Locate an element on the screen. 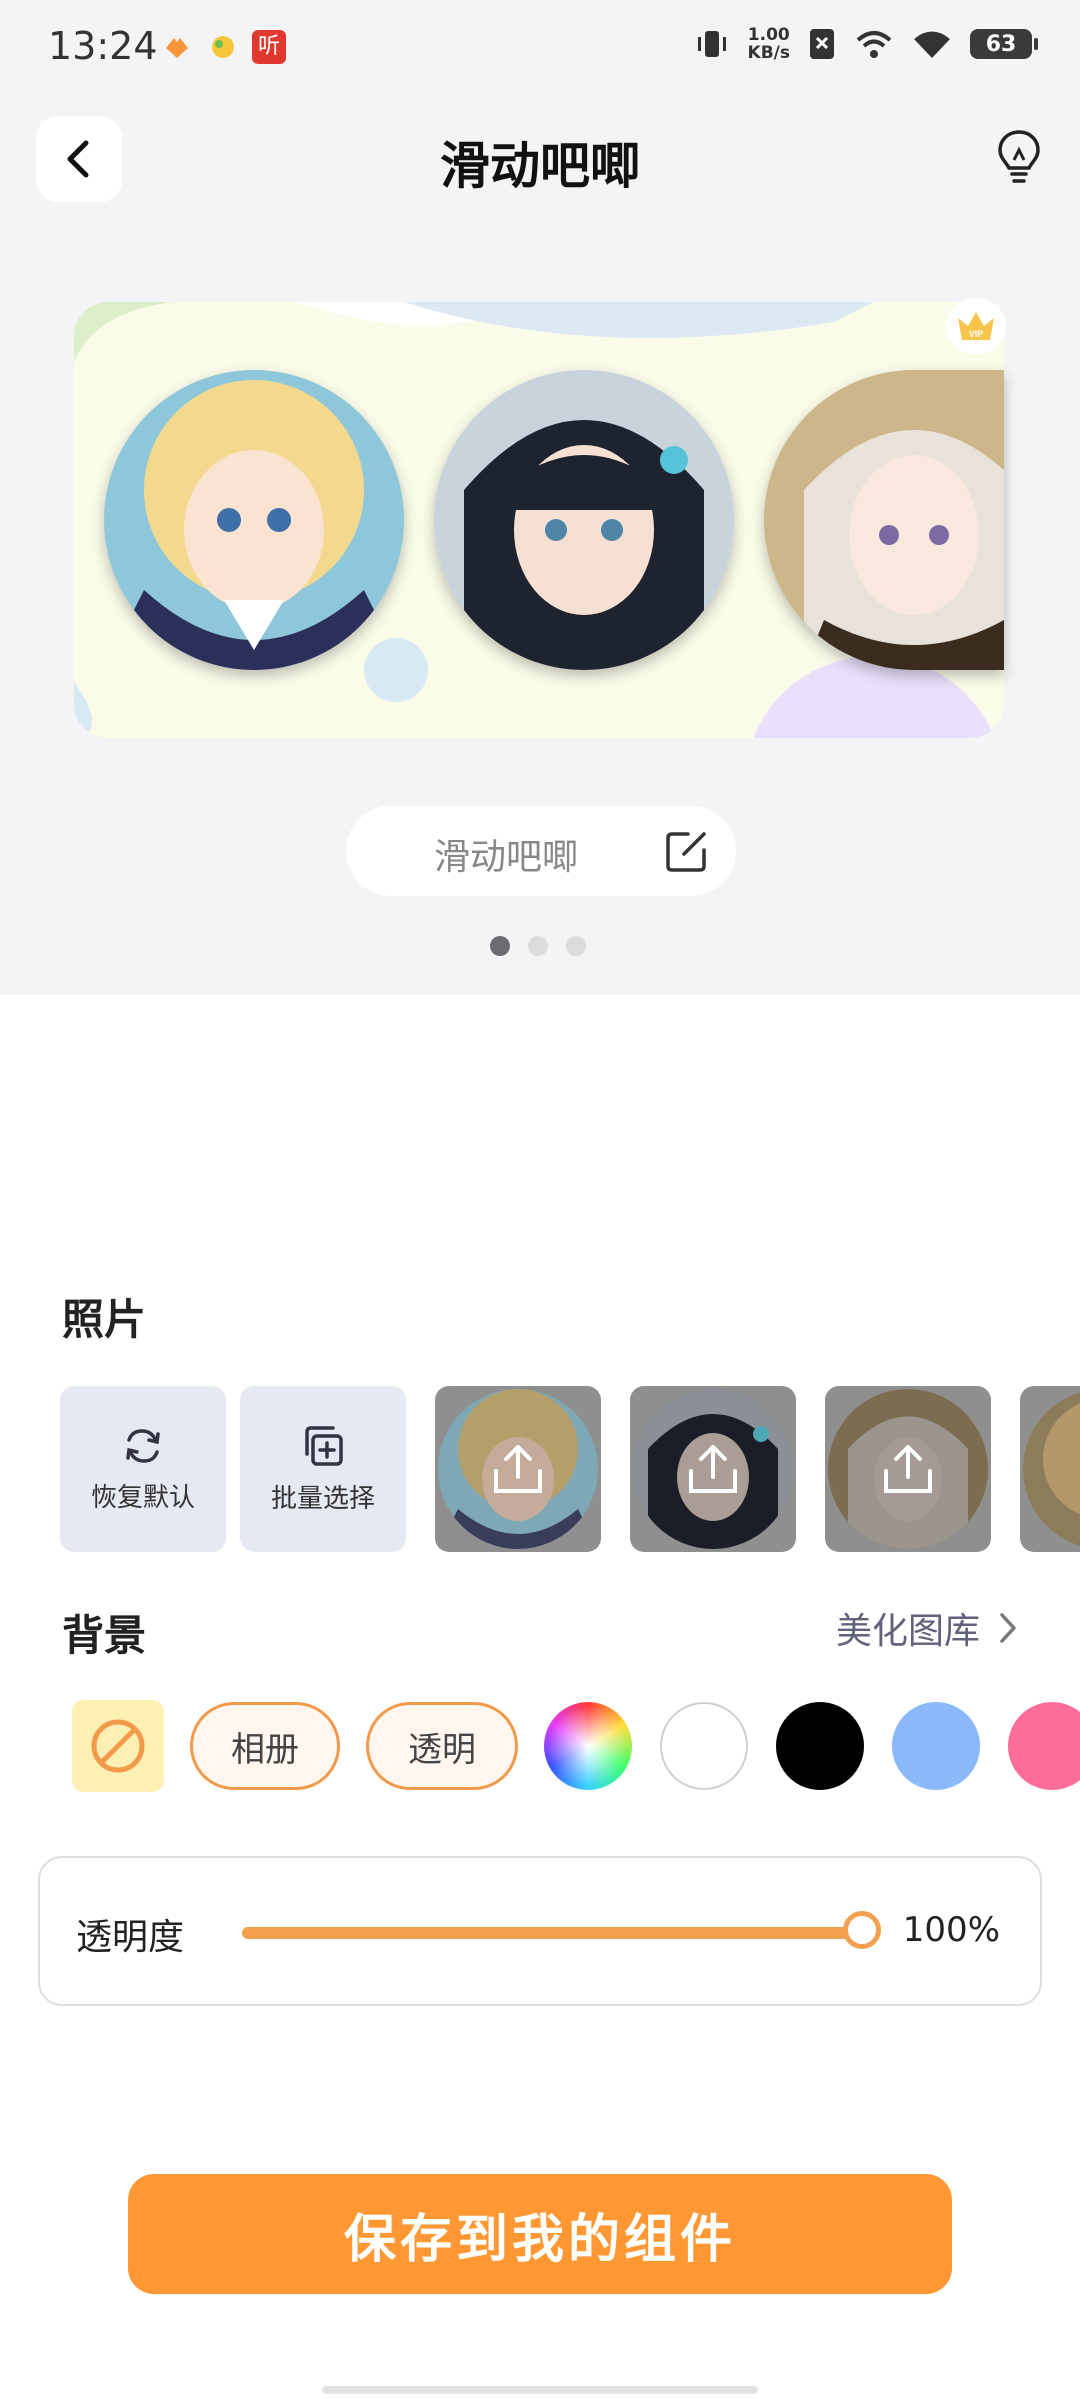 The height and width of the screenshot is (2400, 1080). page-title: 滑动吧唧 is located at coordinates (540, 166).